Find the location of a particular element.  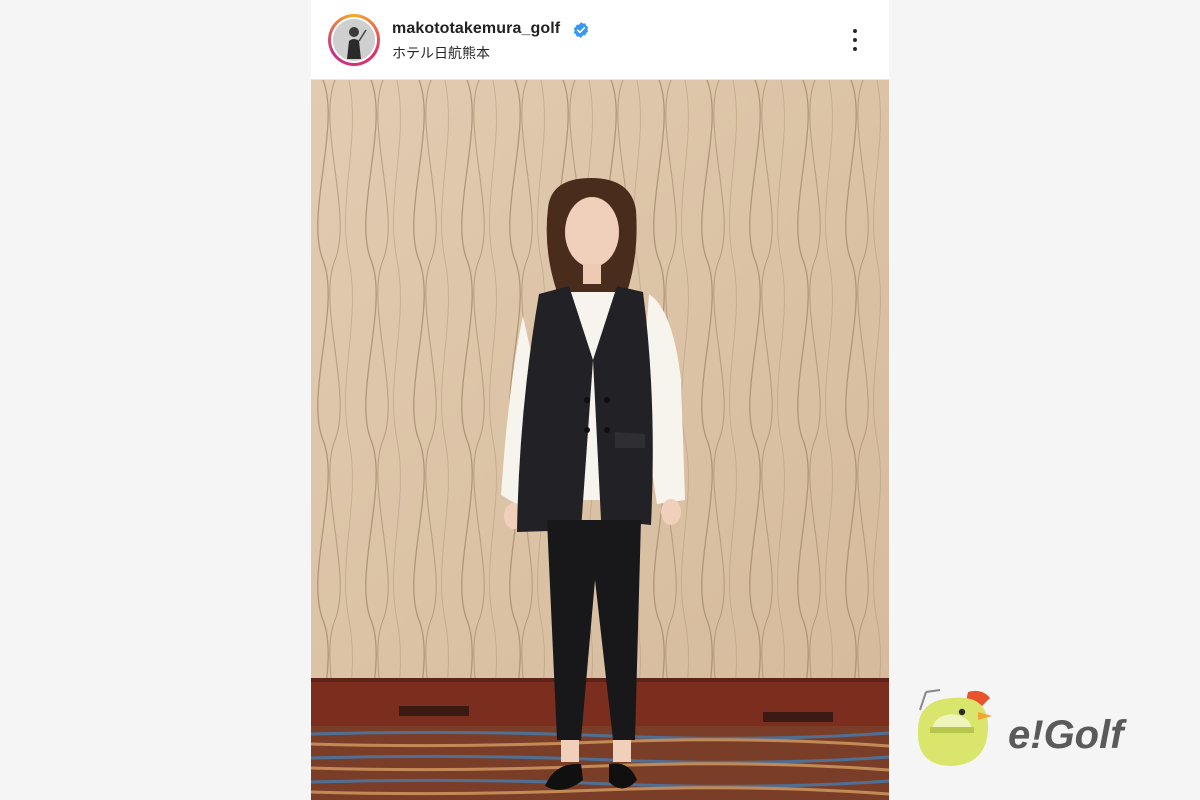

brand-text: e!Golf is located at coordinates (1067, 735).